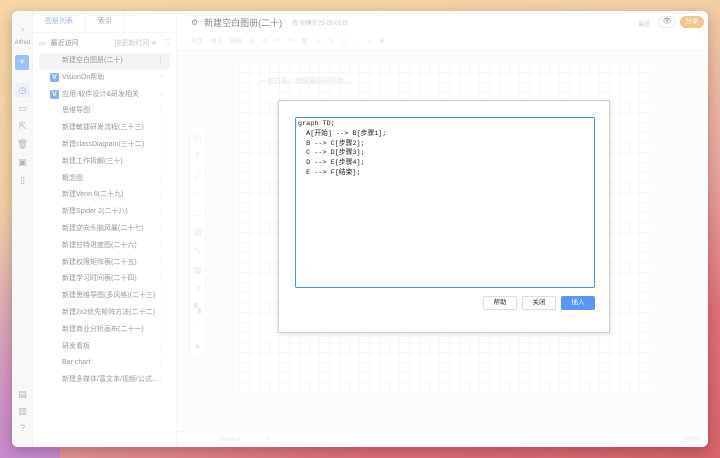 Image resolution: width=720 pixels, height=458 pixels. What do you see at coordinates (500, 303) in the screenshot?
I see `help-button: 帮助` at bounding box center [500, 303].